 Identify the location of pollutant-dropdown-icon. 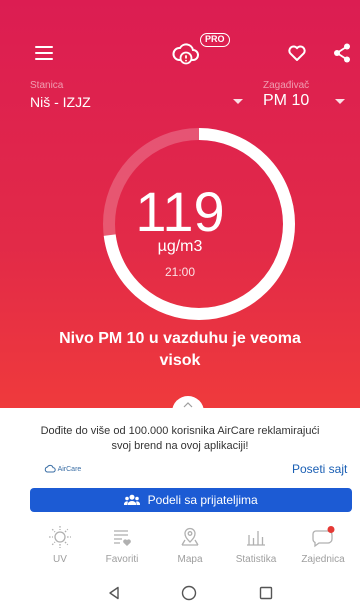
(340, 101).